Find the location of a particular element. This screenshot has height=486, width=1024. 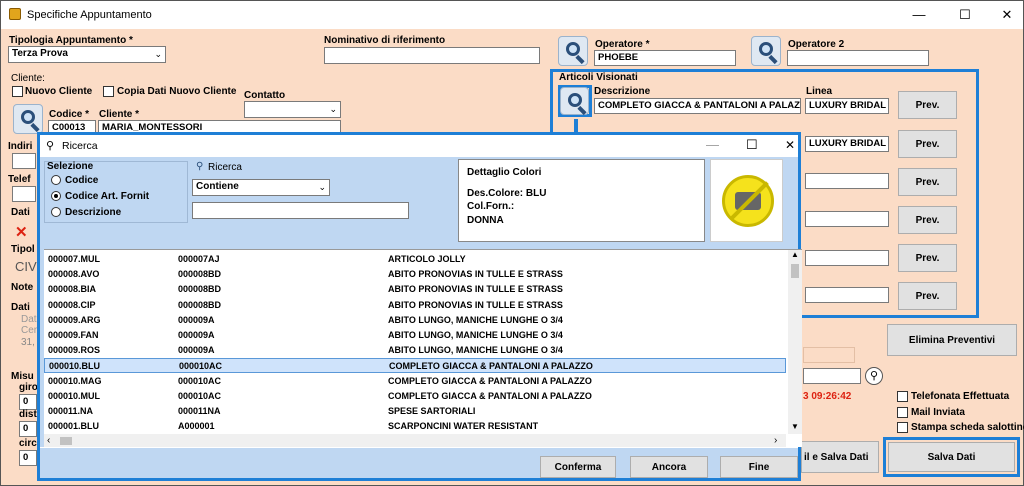

salva-dati-button: Salva Dati is located at coordinates (951, 457).